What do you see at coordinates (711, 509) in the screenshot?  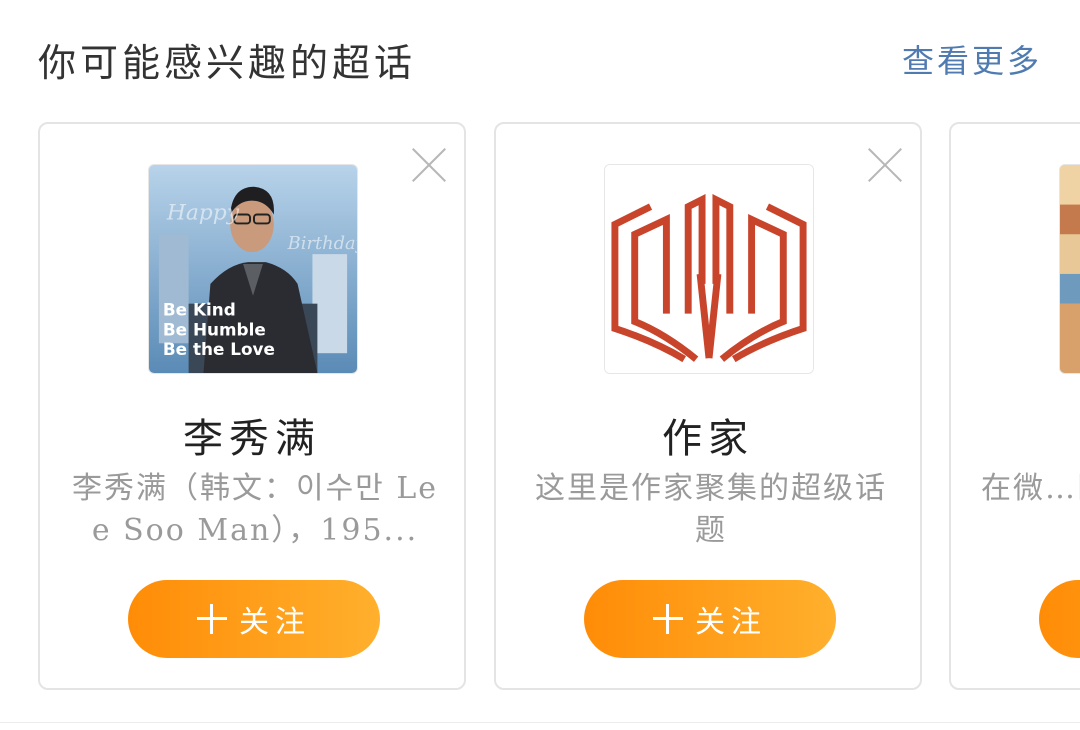 I see `supertopic-description: 这里是作家聚集的超级话题` at bounding box center [711, 509].